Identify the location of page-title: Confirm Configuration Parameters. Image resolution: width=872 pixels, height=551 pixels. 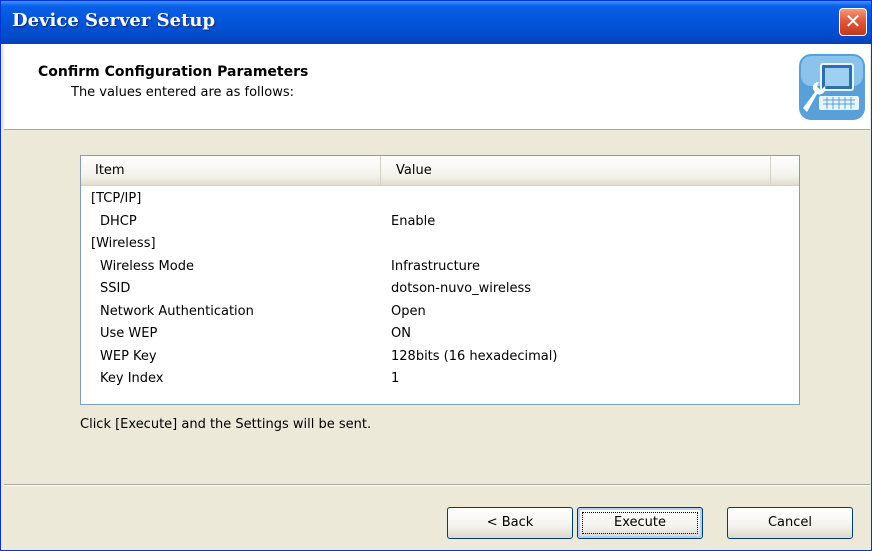
(173, 72).